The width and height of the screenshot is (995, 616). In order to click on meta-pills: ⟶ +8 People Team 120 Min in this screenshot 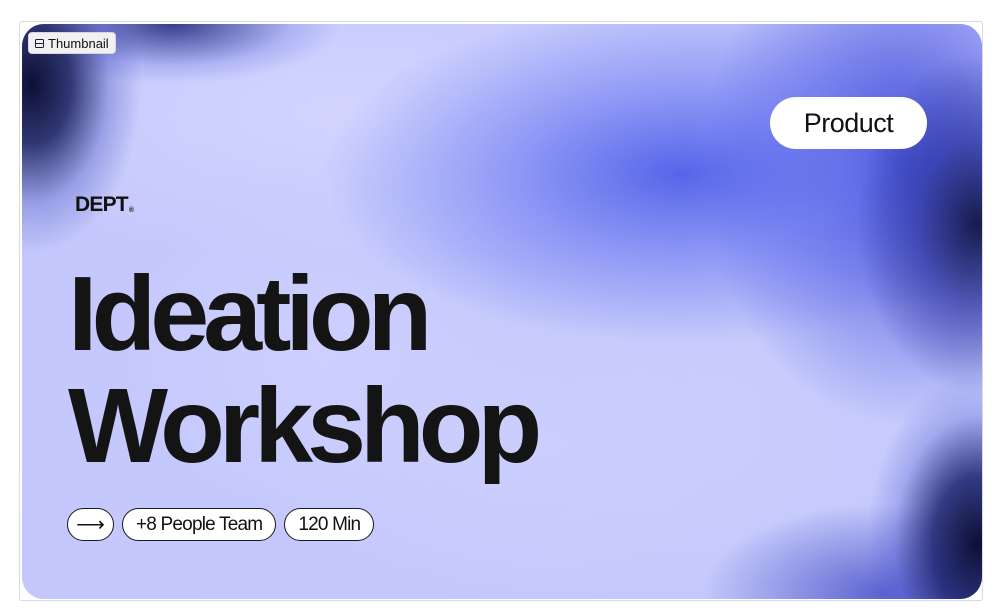, I will do `click(221, 524)`.